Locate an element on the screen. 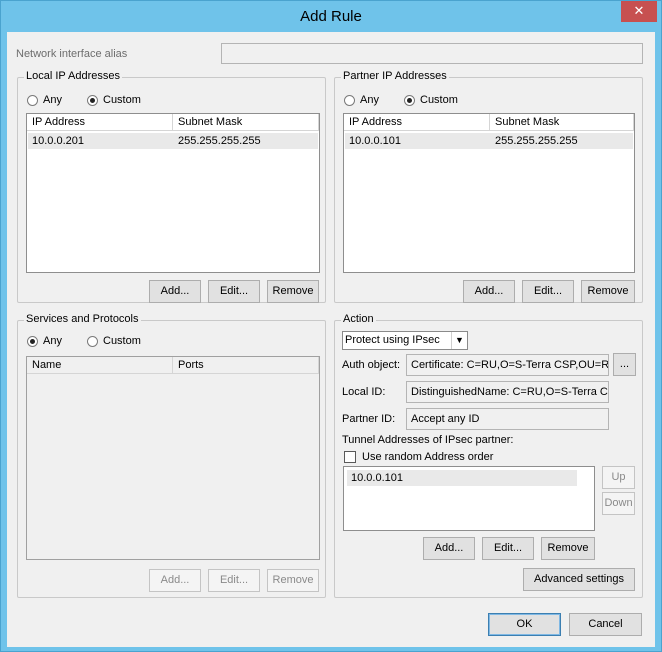  local-ip-column-header: IP Address is located at coordinates (100, 122).